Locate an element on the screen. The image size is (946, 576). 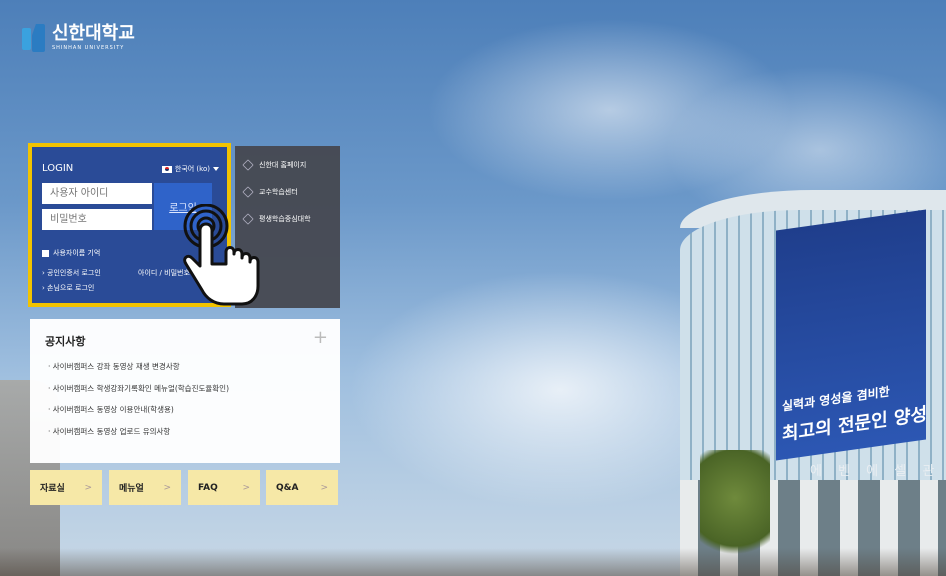
caret-down-icon is located at coordinates (216, 169).